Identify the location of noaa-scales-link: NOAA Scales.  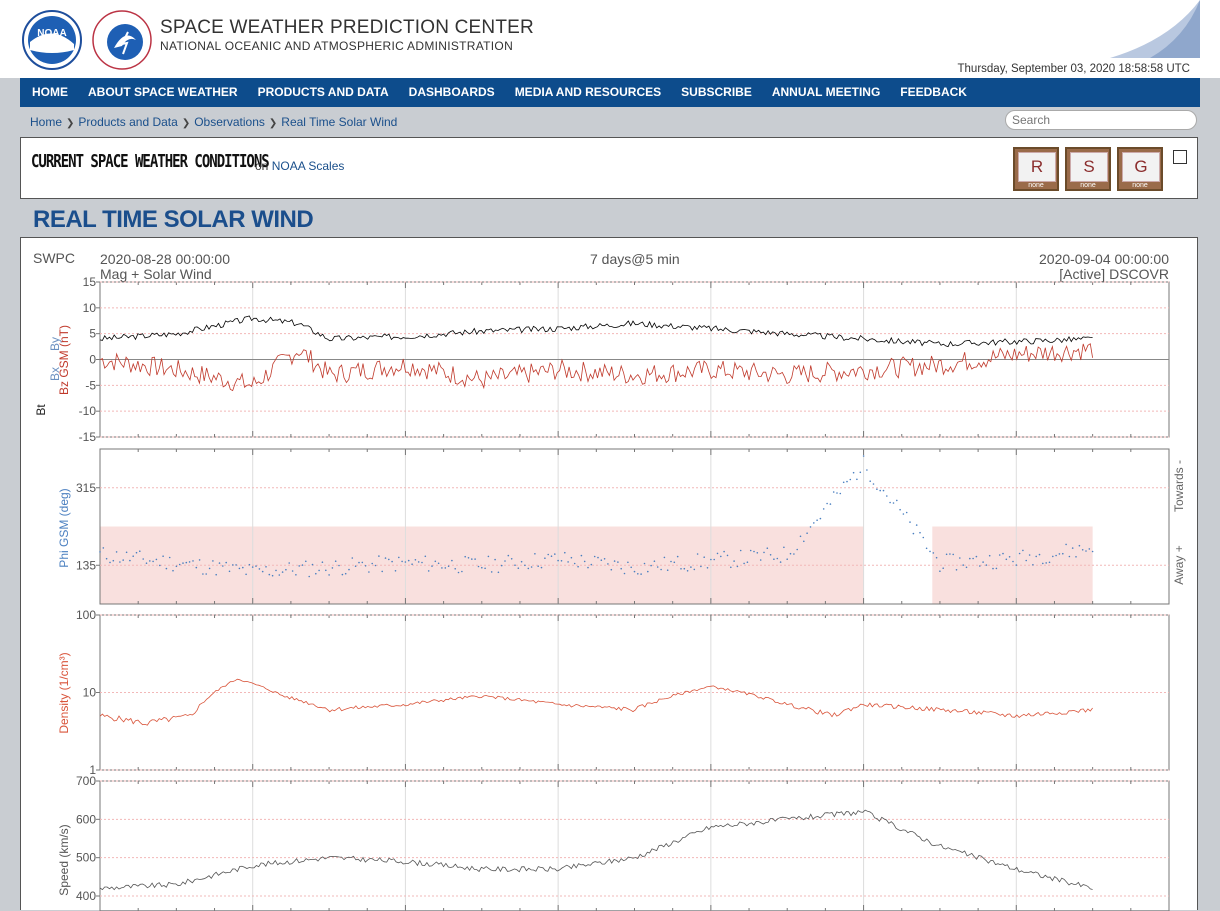
(308, 166).